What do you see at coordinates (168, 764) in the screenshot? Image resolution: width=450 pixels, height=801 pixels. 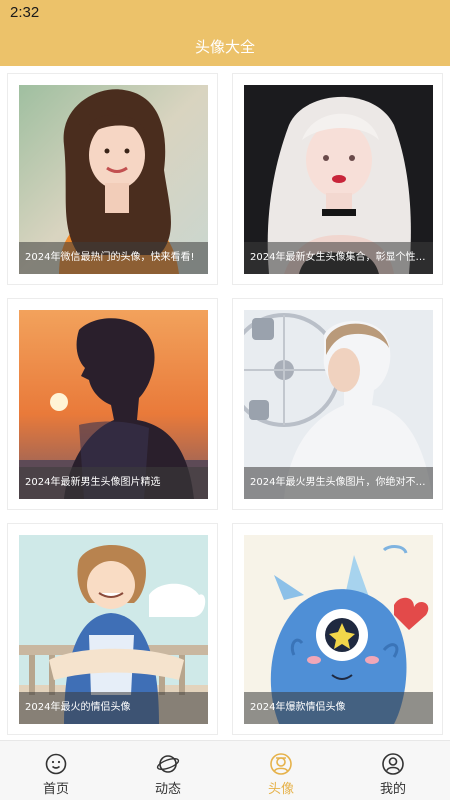 I see `planet-icon` at bounding box center [168, 764].